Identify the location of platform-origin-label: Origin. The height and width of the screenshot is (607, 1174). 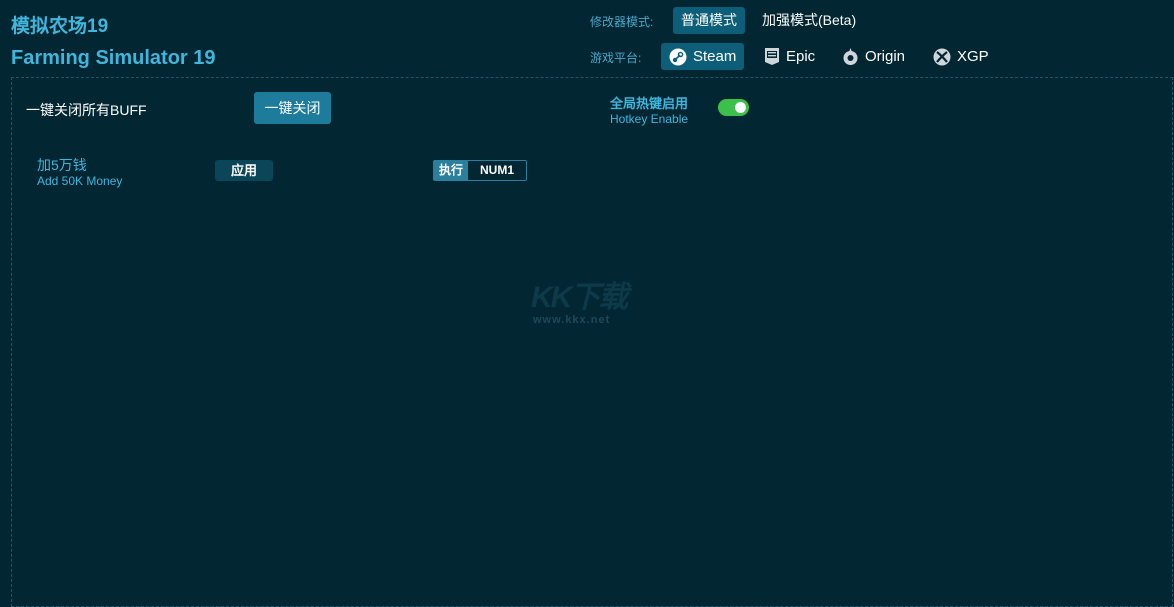
(885, 56).